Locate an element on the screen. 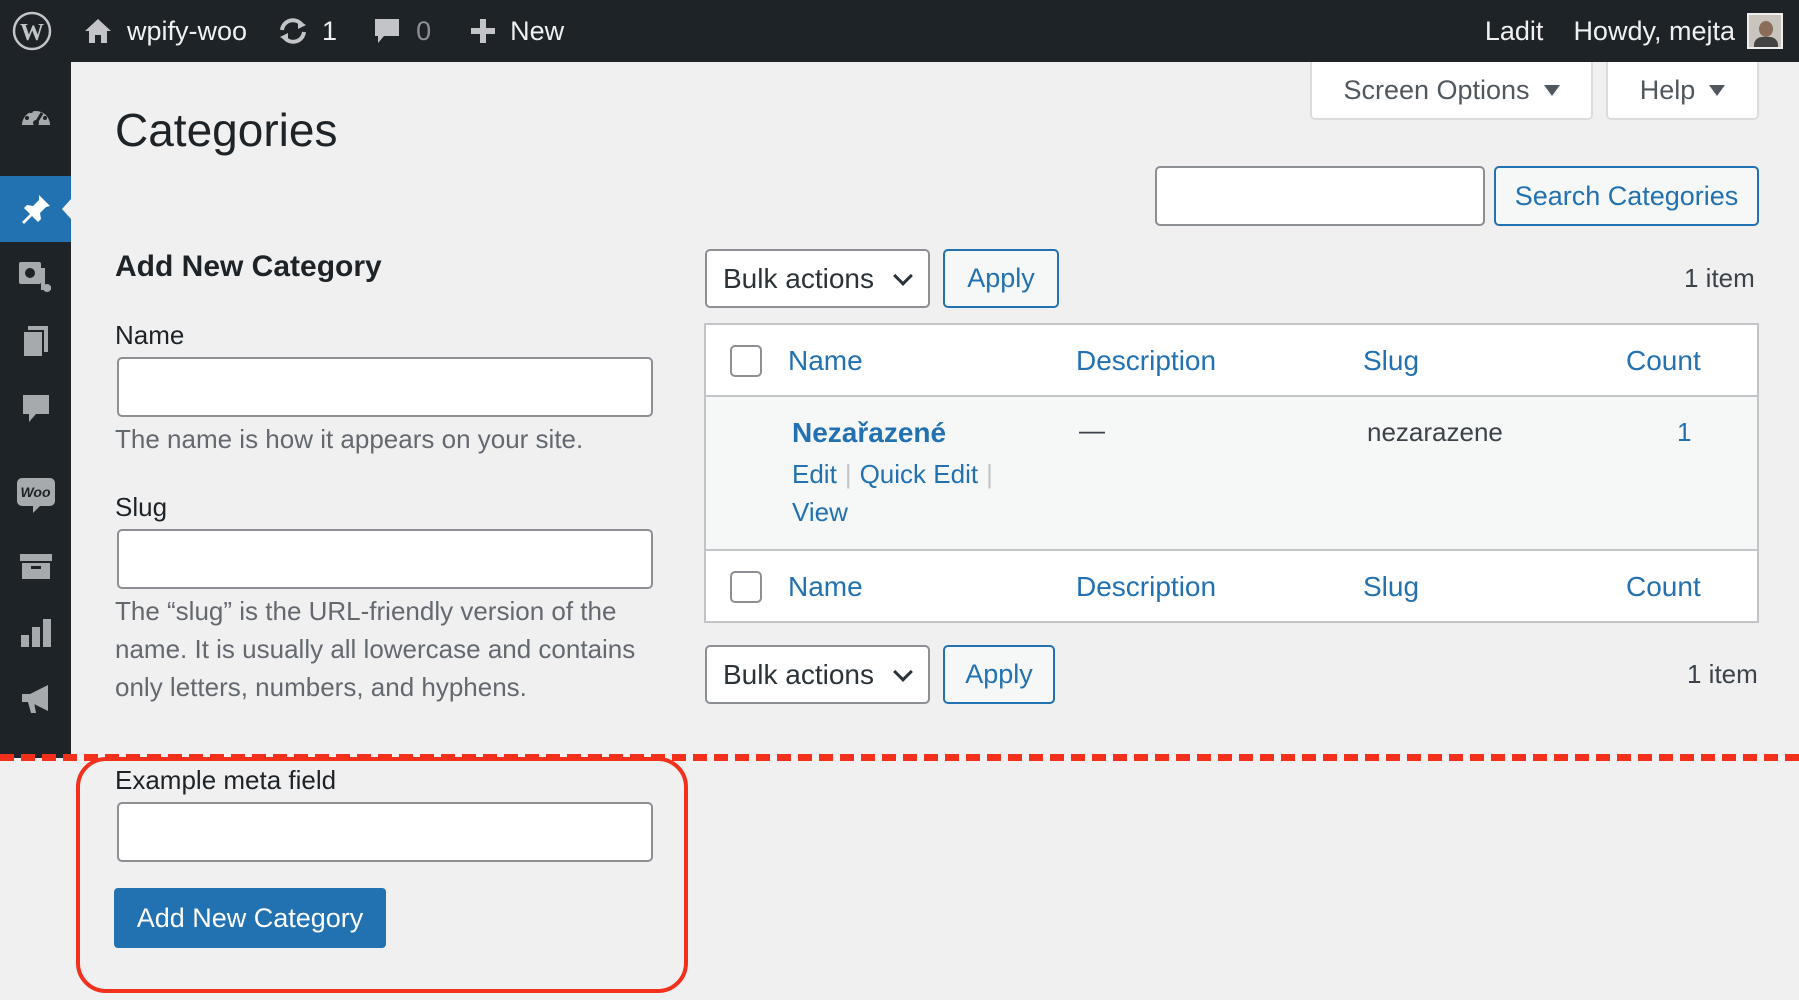  table-footer: Name Description Slug Count is located at coordinates (1231, 585).